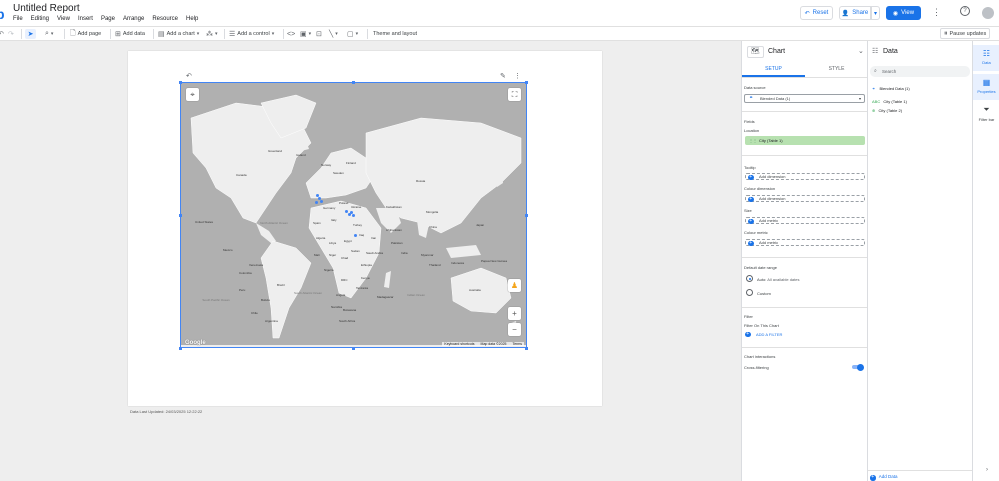 This screenshot has width=999, height=481. Describe the element at coordinates (108, 19) in the screenshot. I see `menu-page: Page` at that location.